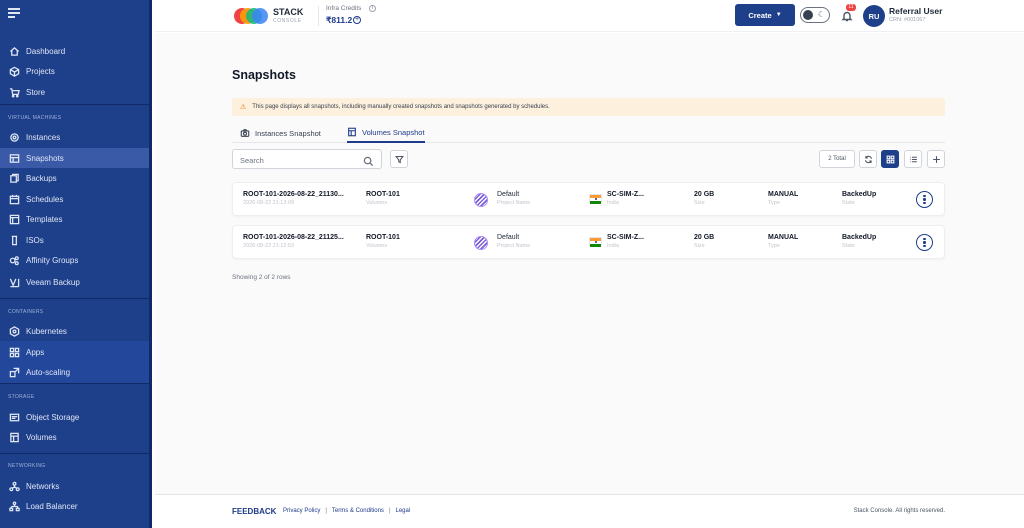  Describe the element at coordinates (74, 486) in the screenshot. I see `sidebar-item-networks: Networks` at that location.